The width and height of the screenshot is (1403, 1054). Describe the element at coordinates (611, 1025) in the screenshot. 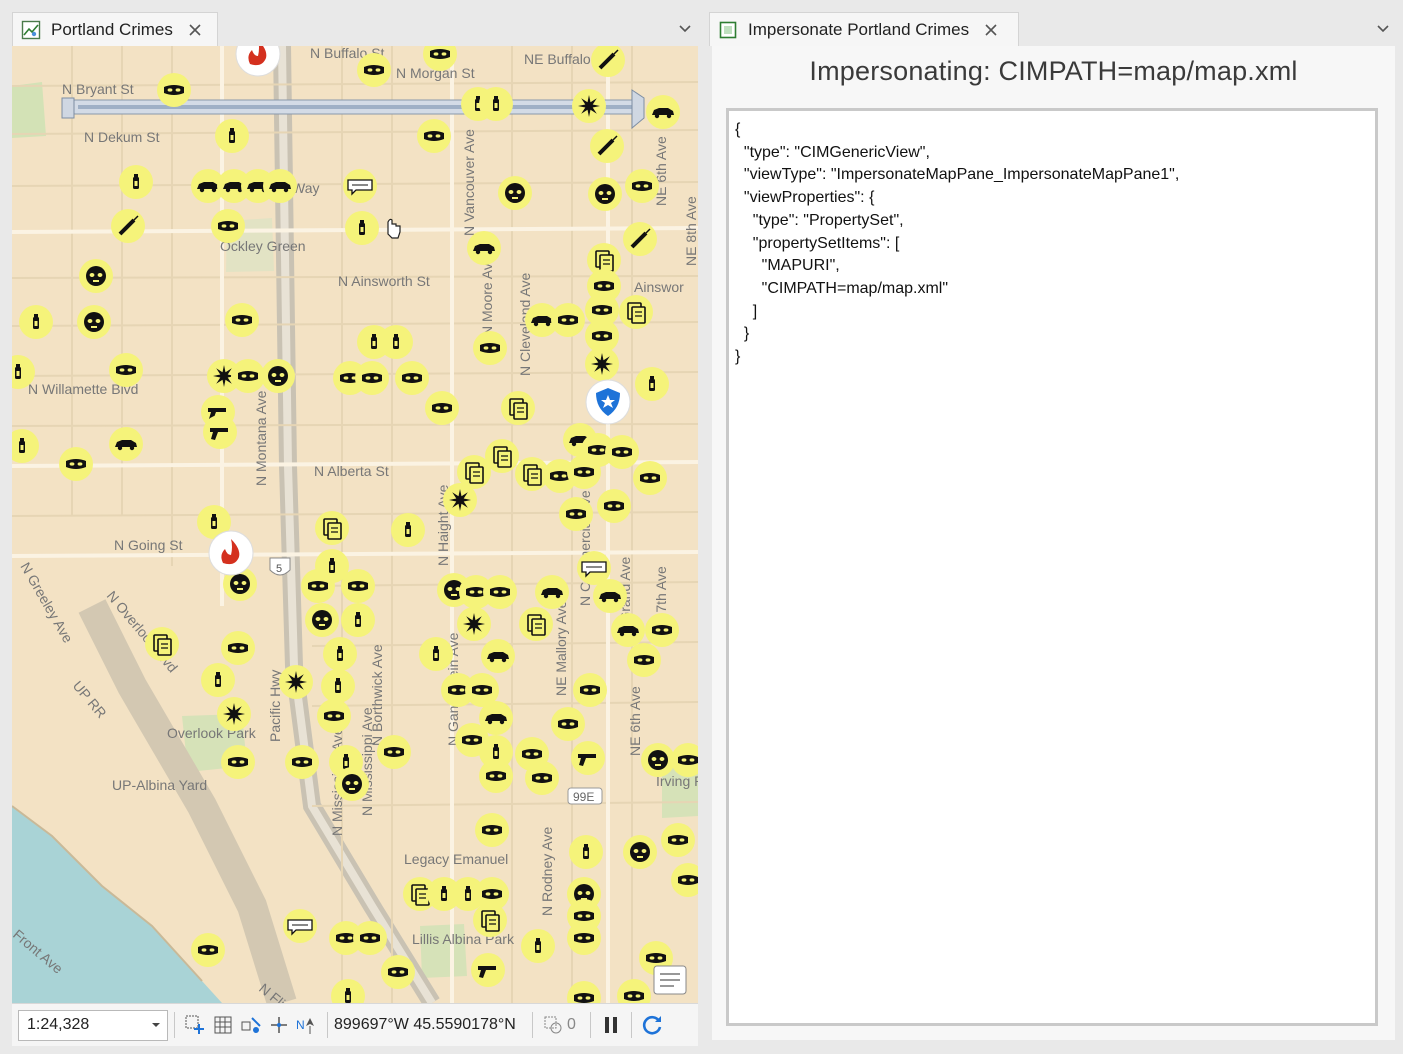

I see `pause-icon` at that location.